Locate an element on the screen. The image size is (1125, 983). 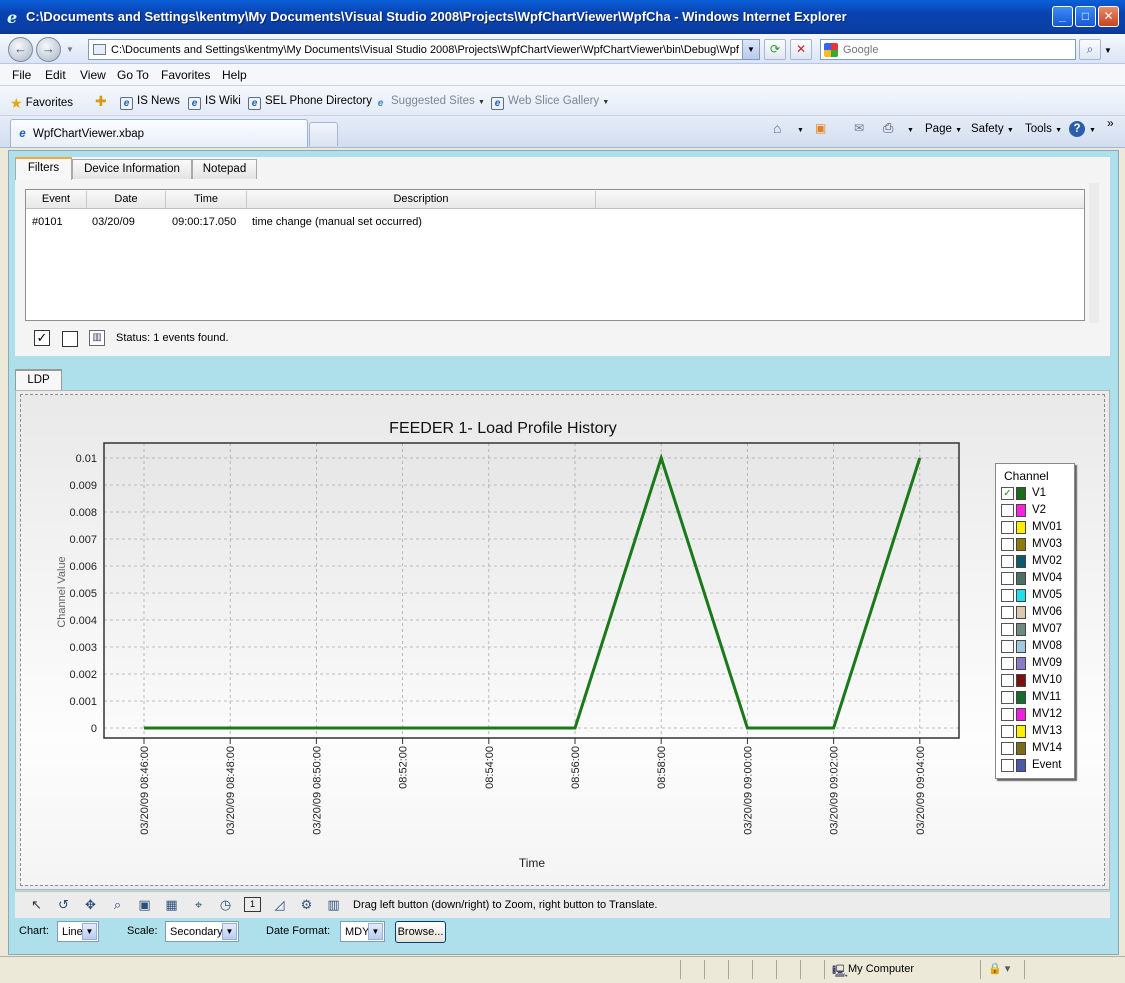
zoom-icon: ⌕ is located at coordinates (117, 905).